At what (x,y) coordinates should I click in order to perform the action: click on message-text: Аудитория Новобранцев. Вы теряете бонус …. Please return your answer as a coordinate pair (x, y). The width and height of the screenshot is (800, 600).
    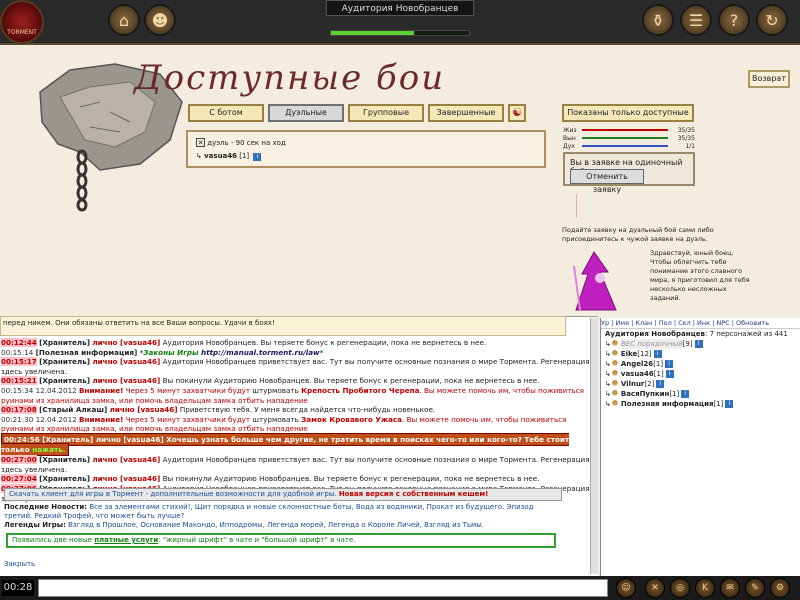
    Looking at the image, I should click on (324, 342).